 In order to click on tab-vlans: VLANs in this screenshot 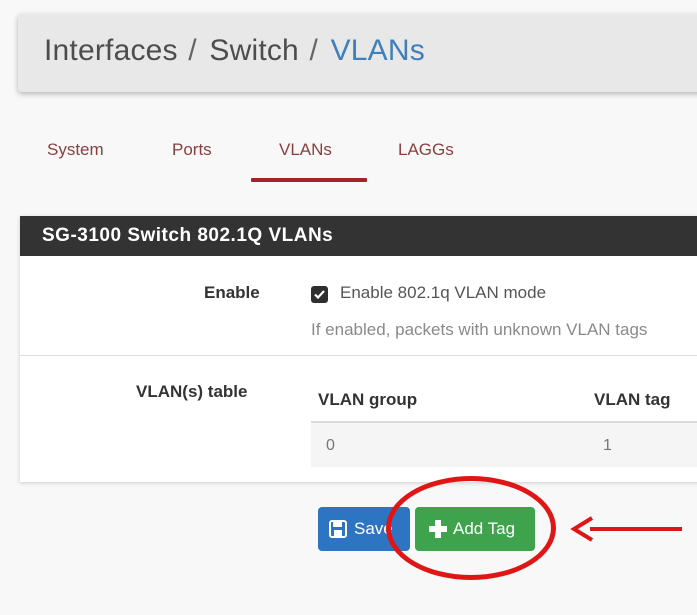, I will do `click(305, 150)`.